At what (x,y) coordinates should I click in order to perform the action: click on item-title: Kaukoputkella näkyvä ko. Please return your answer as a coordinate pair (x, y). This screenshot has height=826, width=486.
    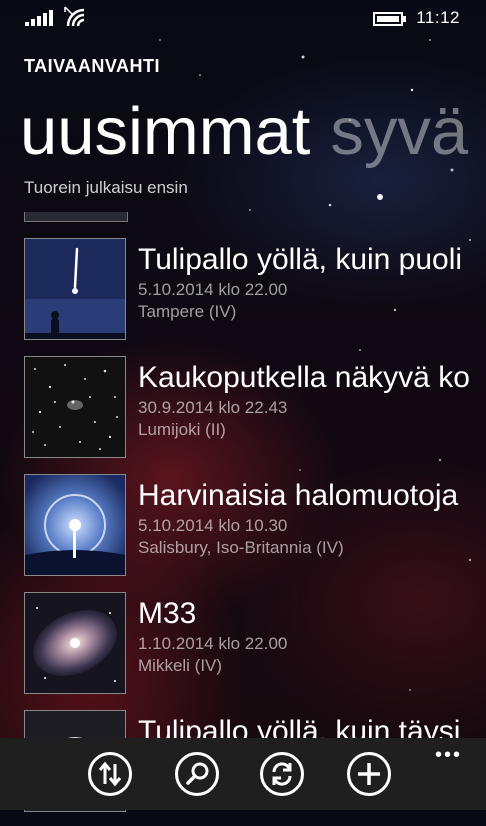
    Looking at the image, I should click on (304, 377).